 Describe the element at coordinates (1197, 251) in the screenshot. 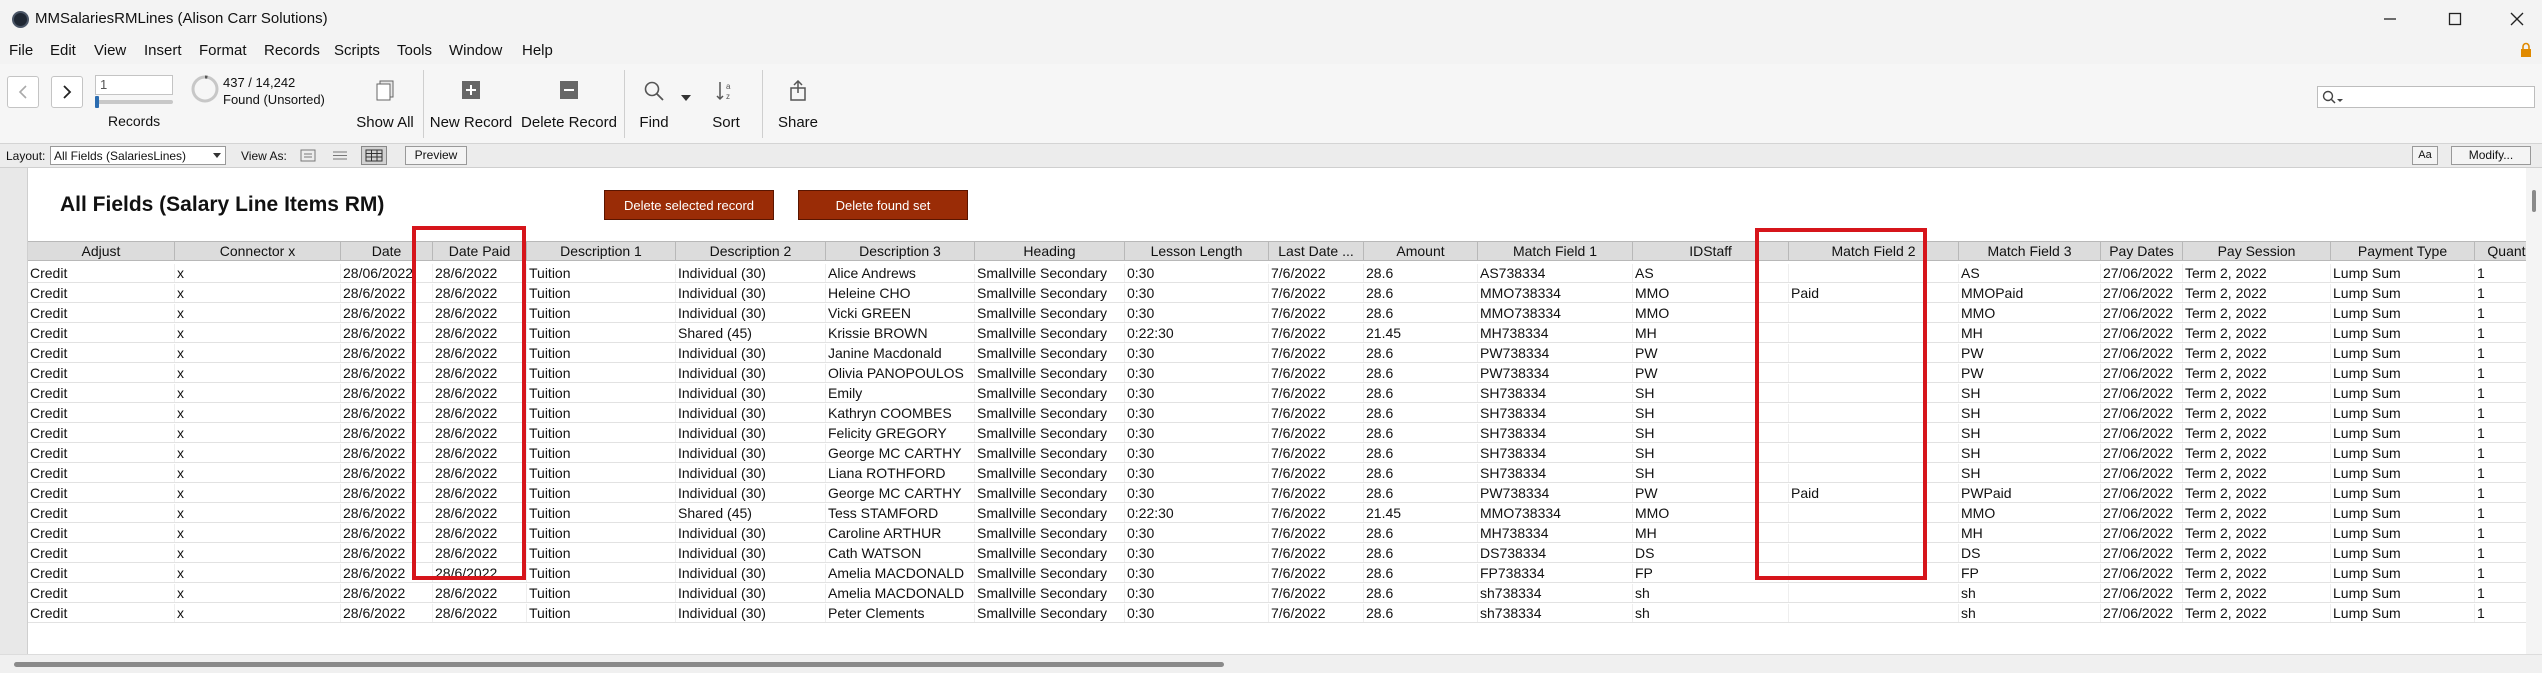

I see `column-header-lesson-length: Lesson Length` at that location.